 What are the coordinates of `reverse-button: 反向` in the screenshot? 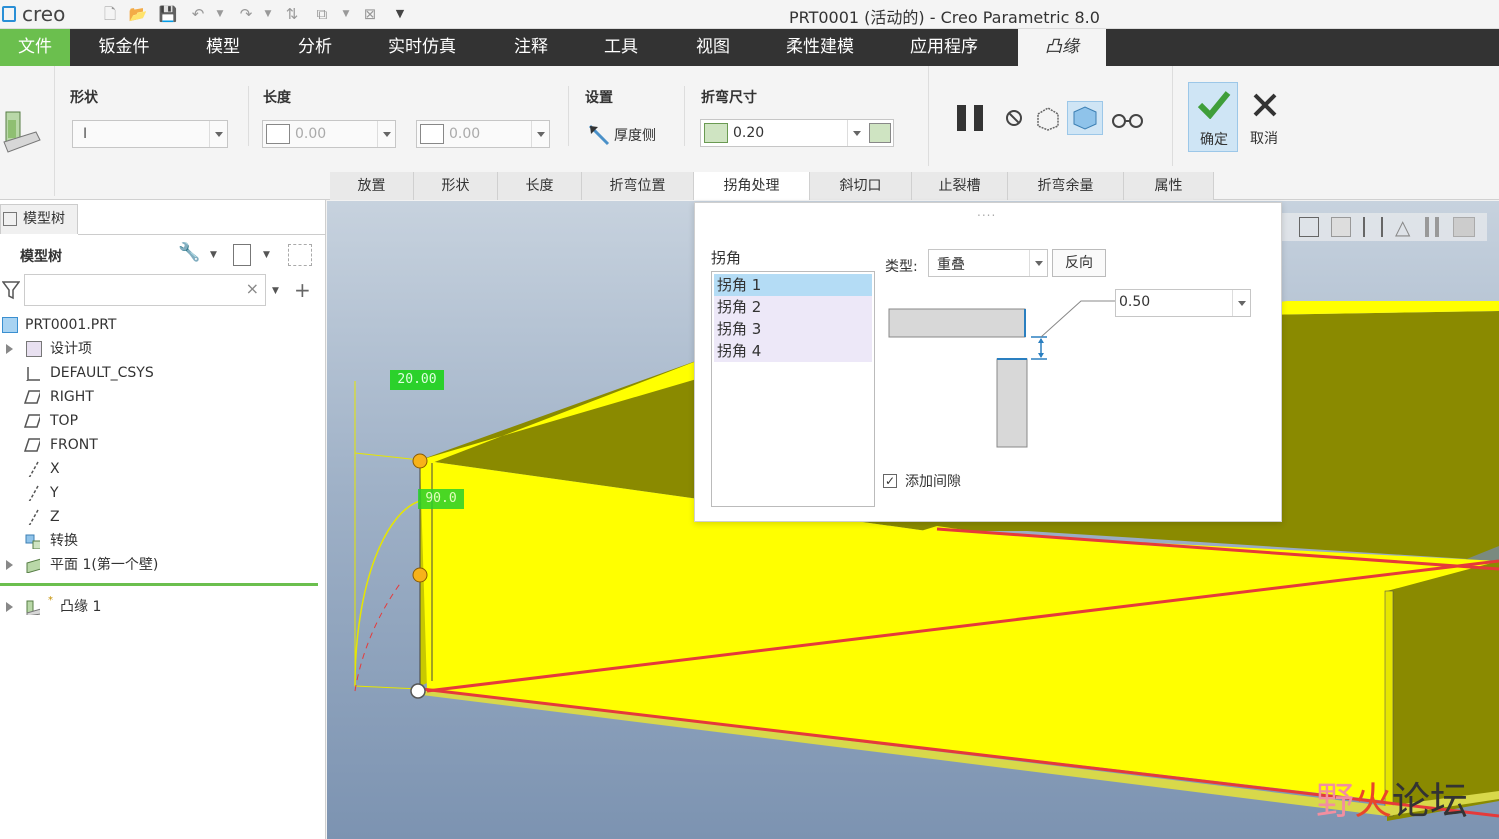 It's located at (1079, 263).